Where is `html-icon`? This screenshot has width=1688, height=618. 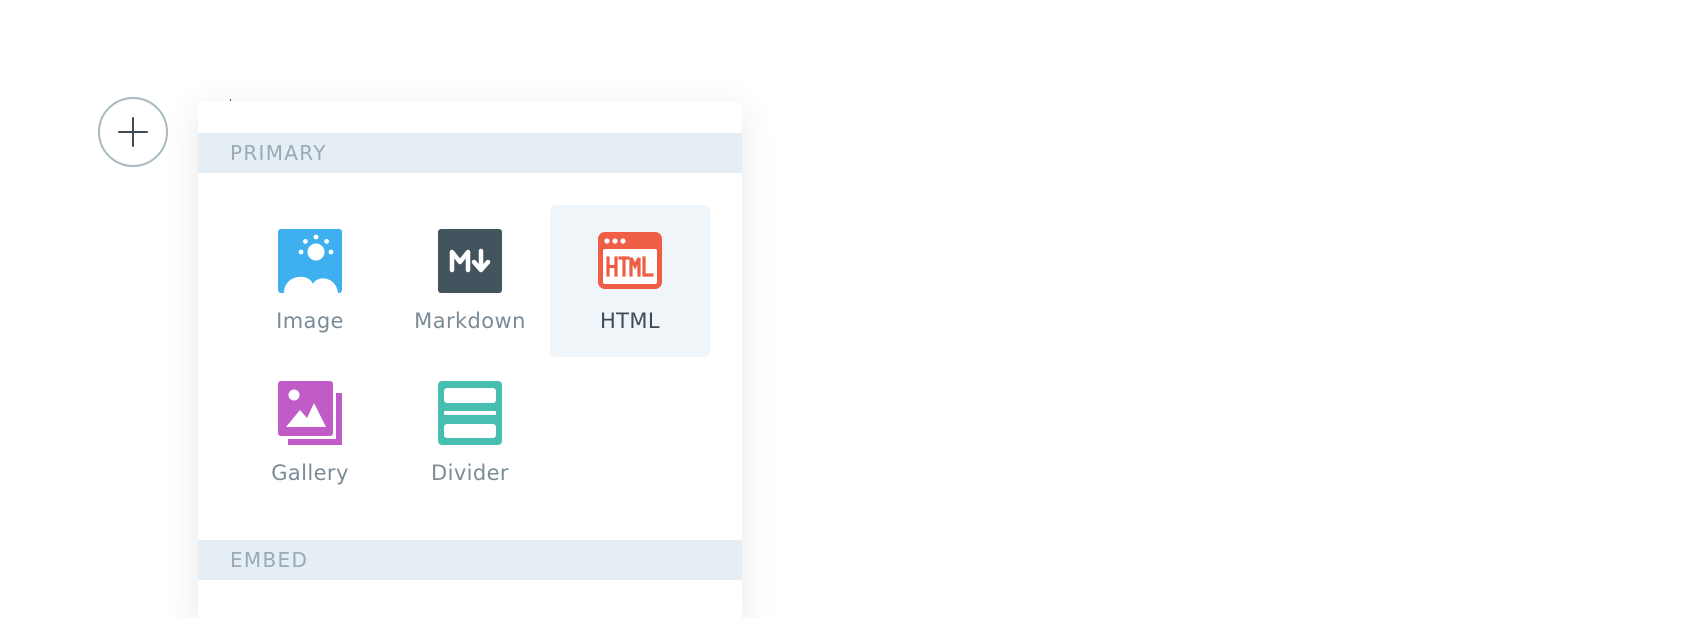
html-icon is located at coordinates (630, 261).